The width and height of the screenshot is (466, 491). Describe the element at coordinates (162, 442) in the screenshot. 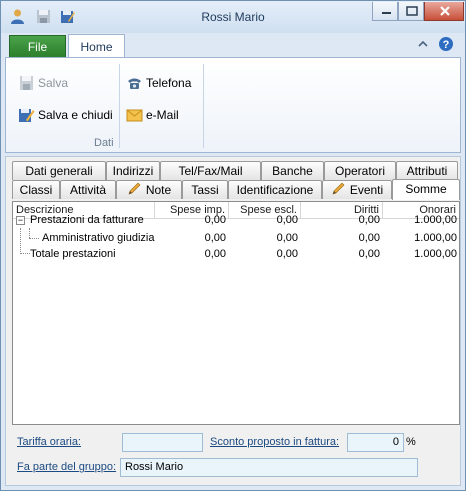

I see `tariffa-field` at that location.